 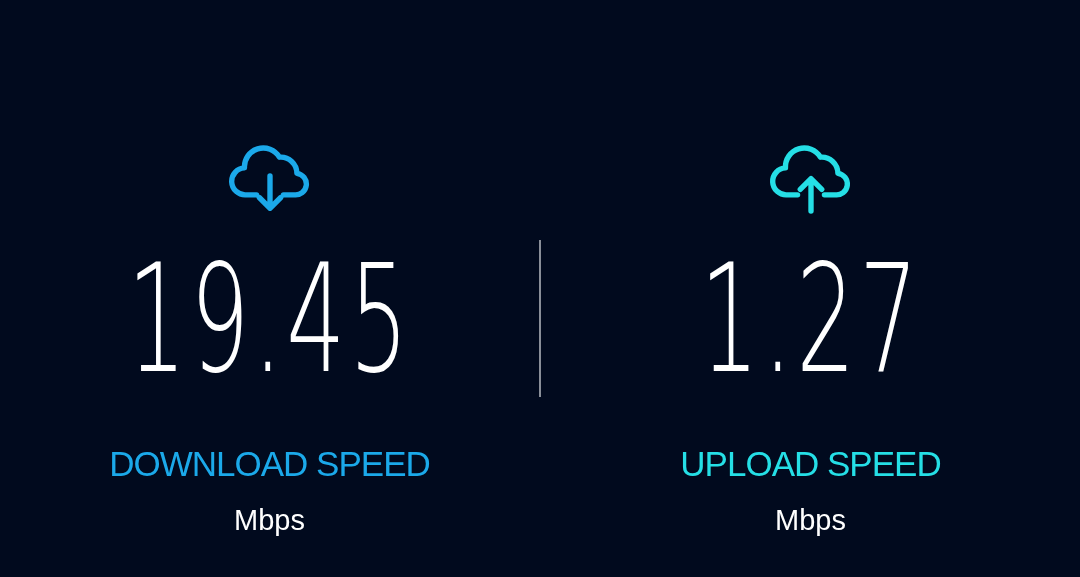 I want to click on speed-value: 1.27, so click(x=810, y=319).